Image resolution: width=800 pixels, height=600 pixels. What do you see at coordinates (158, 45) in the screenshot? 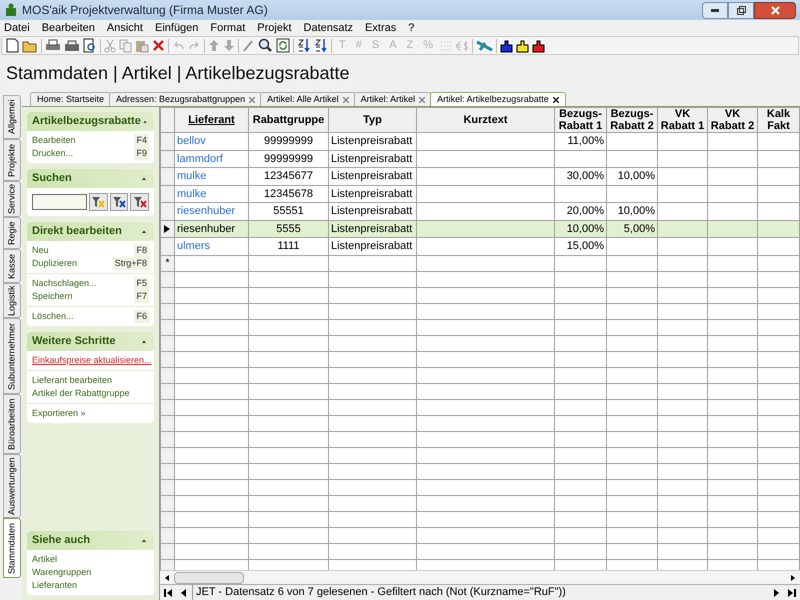
I see `delete-icon` at bounding box center [158, 45].